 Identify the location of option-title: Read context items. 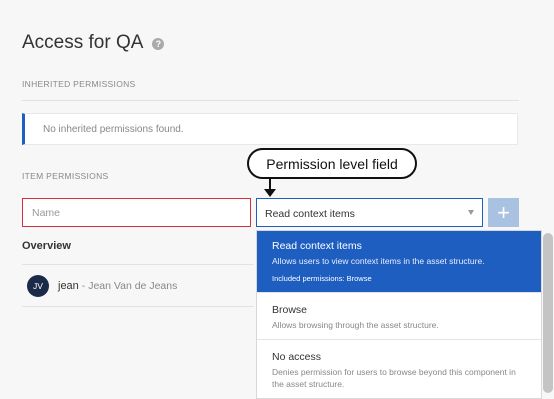
(317, 246).